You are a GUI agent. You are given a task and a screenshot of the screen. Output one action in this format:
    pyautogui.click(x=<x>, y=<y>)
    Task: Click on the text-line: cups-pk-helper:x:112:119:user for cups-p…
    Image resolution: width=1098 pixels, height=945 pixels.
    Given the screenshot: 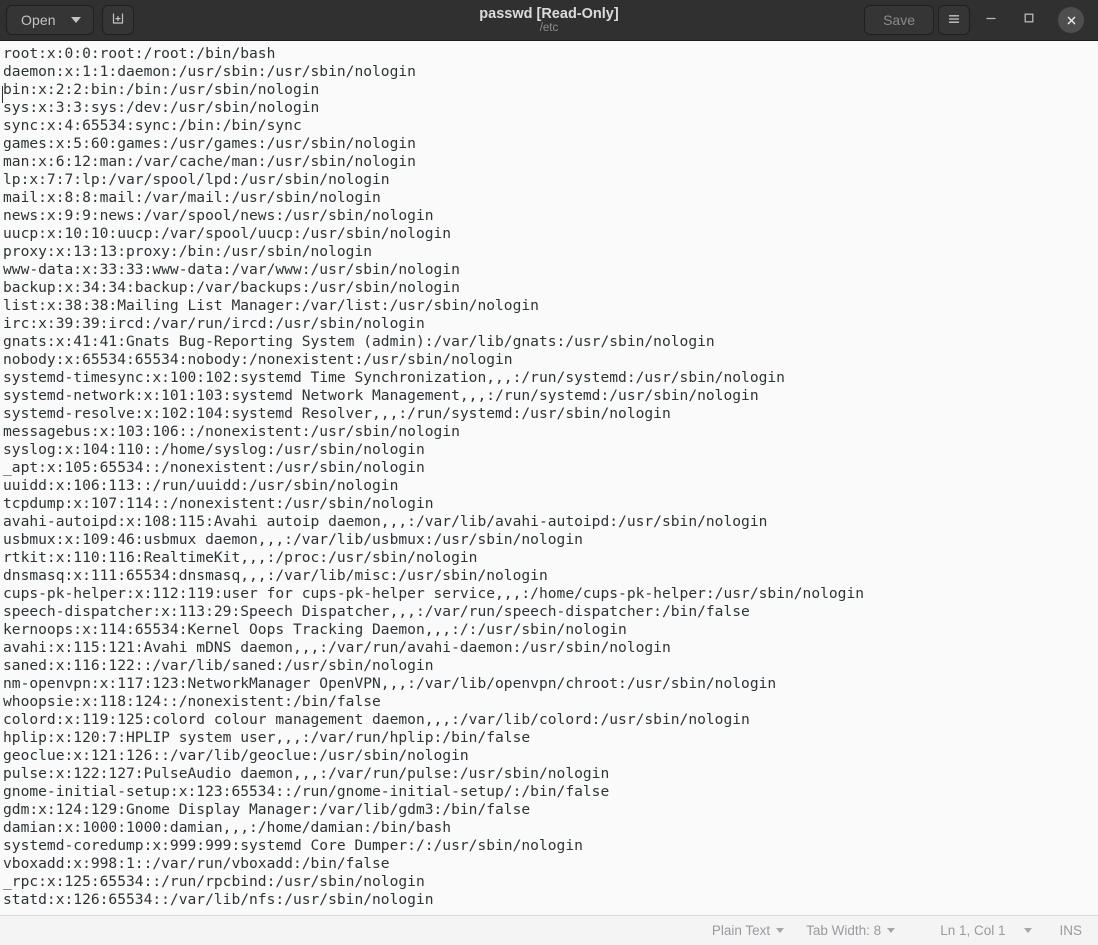 What is the action you would take?
    pyautogui.click(x=434, y=593)
    